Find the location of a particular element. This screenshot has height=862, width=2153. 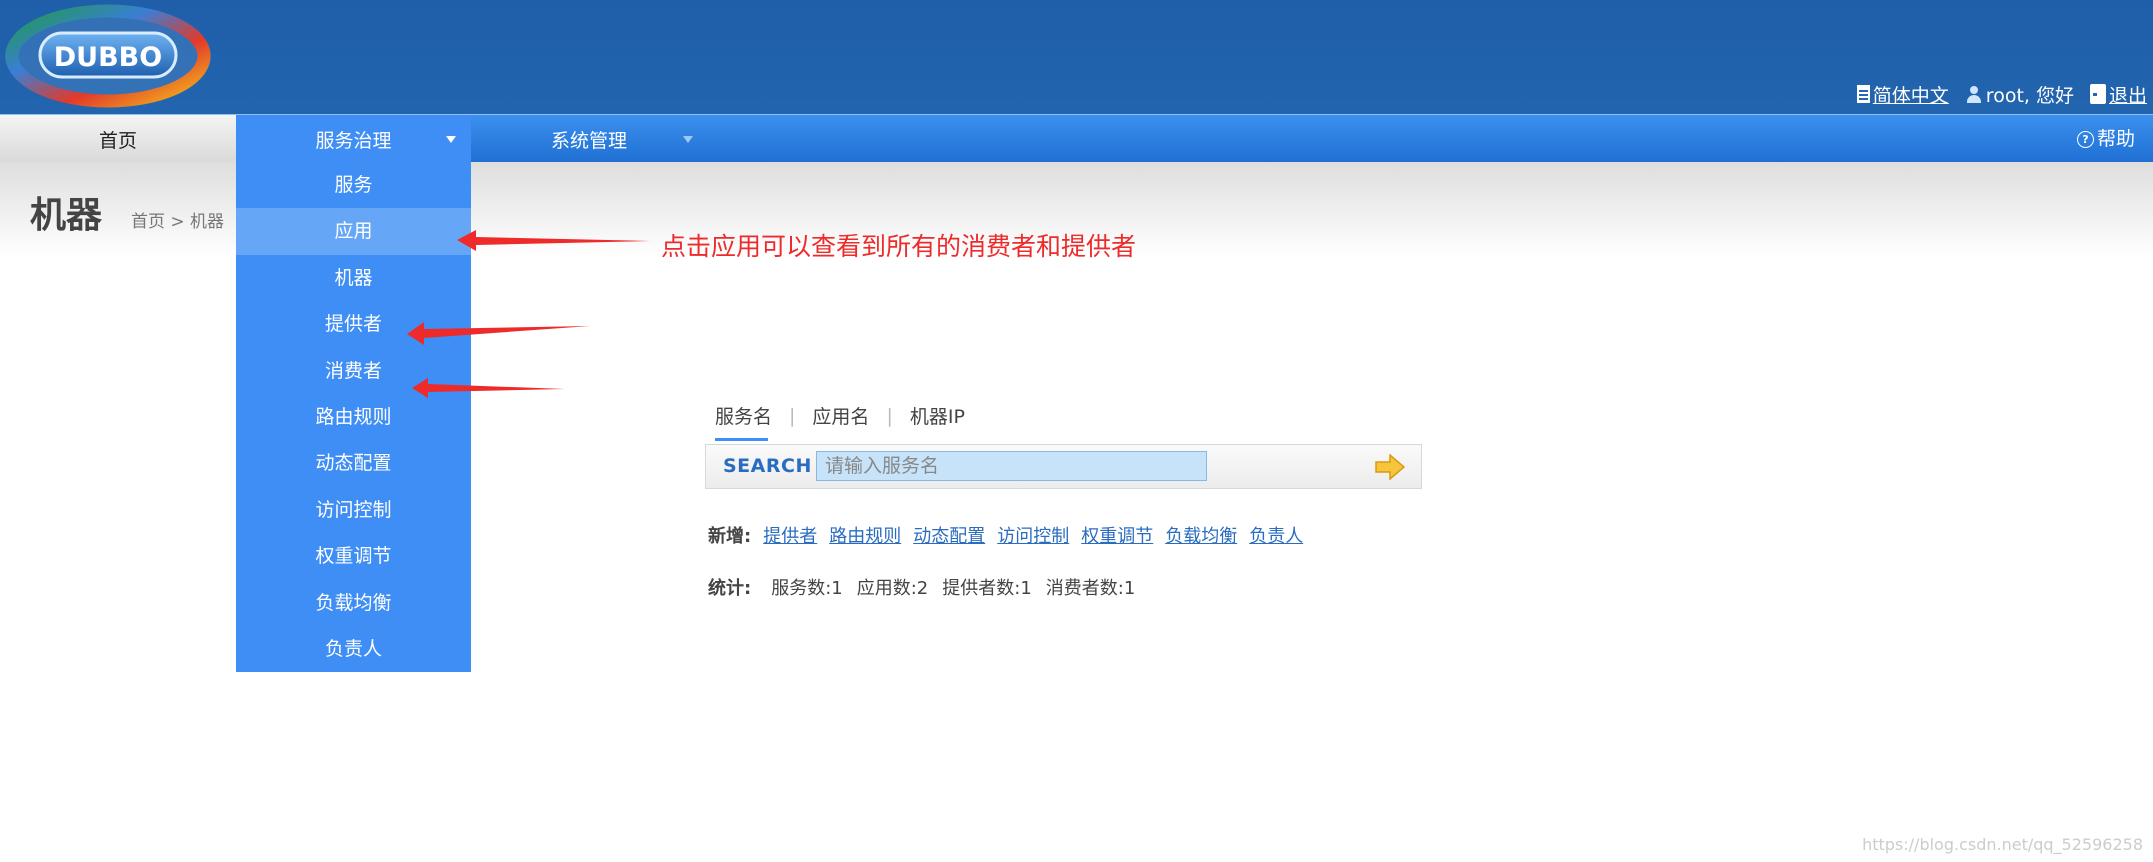

menu-item-access-control: 访问控制 is located at coordinates (353, 510).